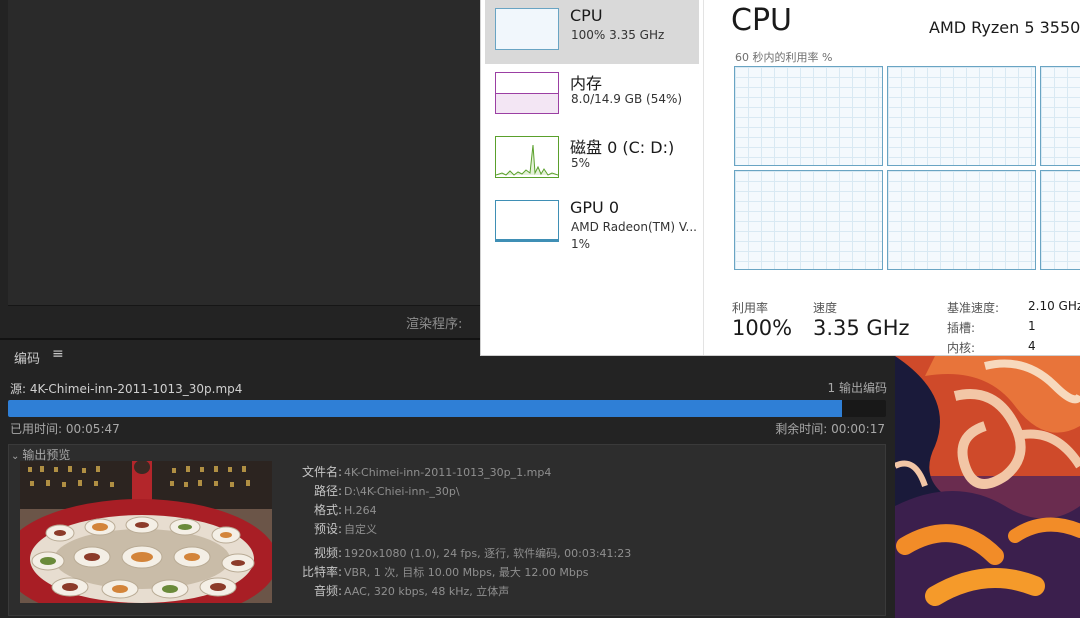 This screenshot has width=1080, height=618. I want to click on utilization-label: 利用率, so click(750, 308).